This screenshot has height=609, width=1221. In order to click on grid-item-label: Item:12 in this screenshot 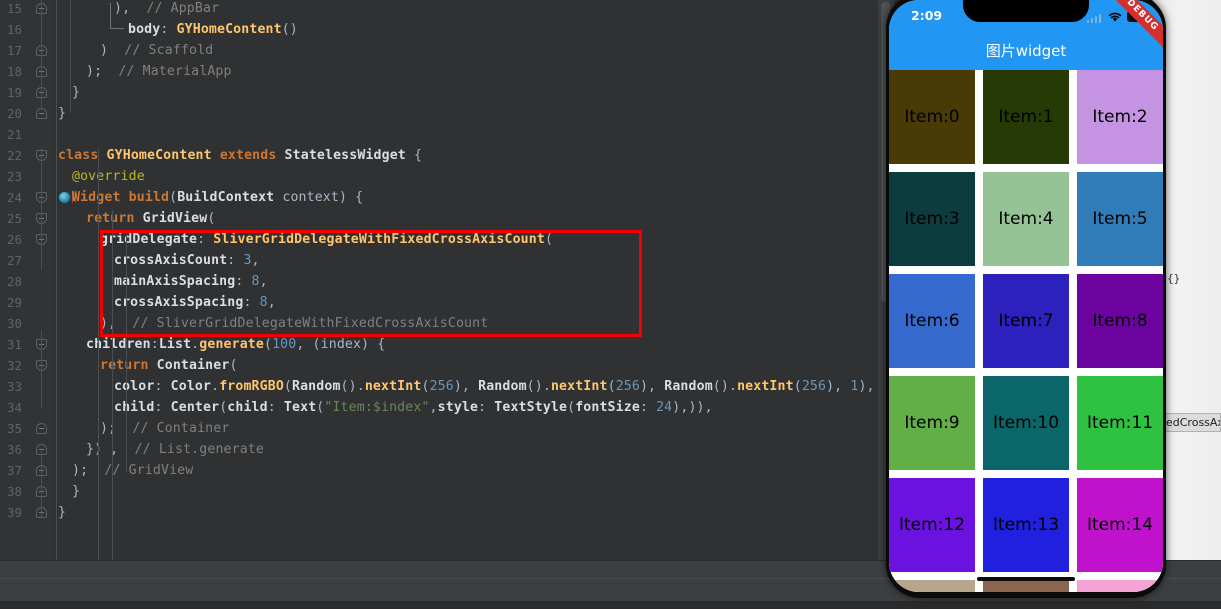, I will do `click(932, 525)`.